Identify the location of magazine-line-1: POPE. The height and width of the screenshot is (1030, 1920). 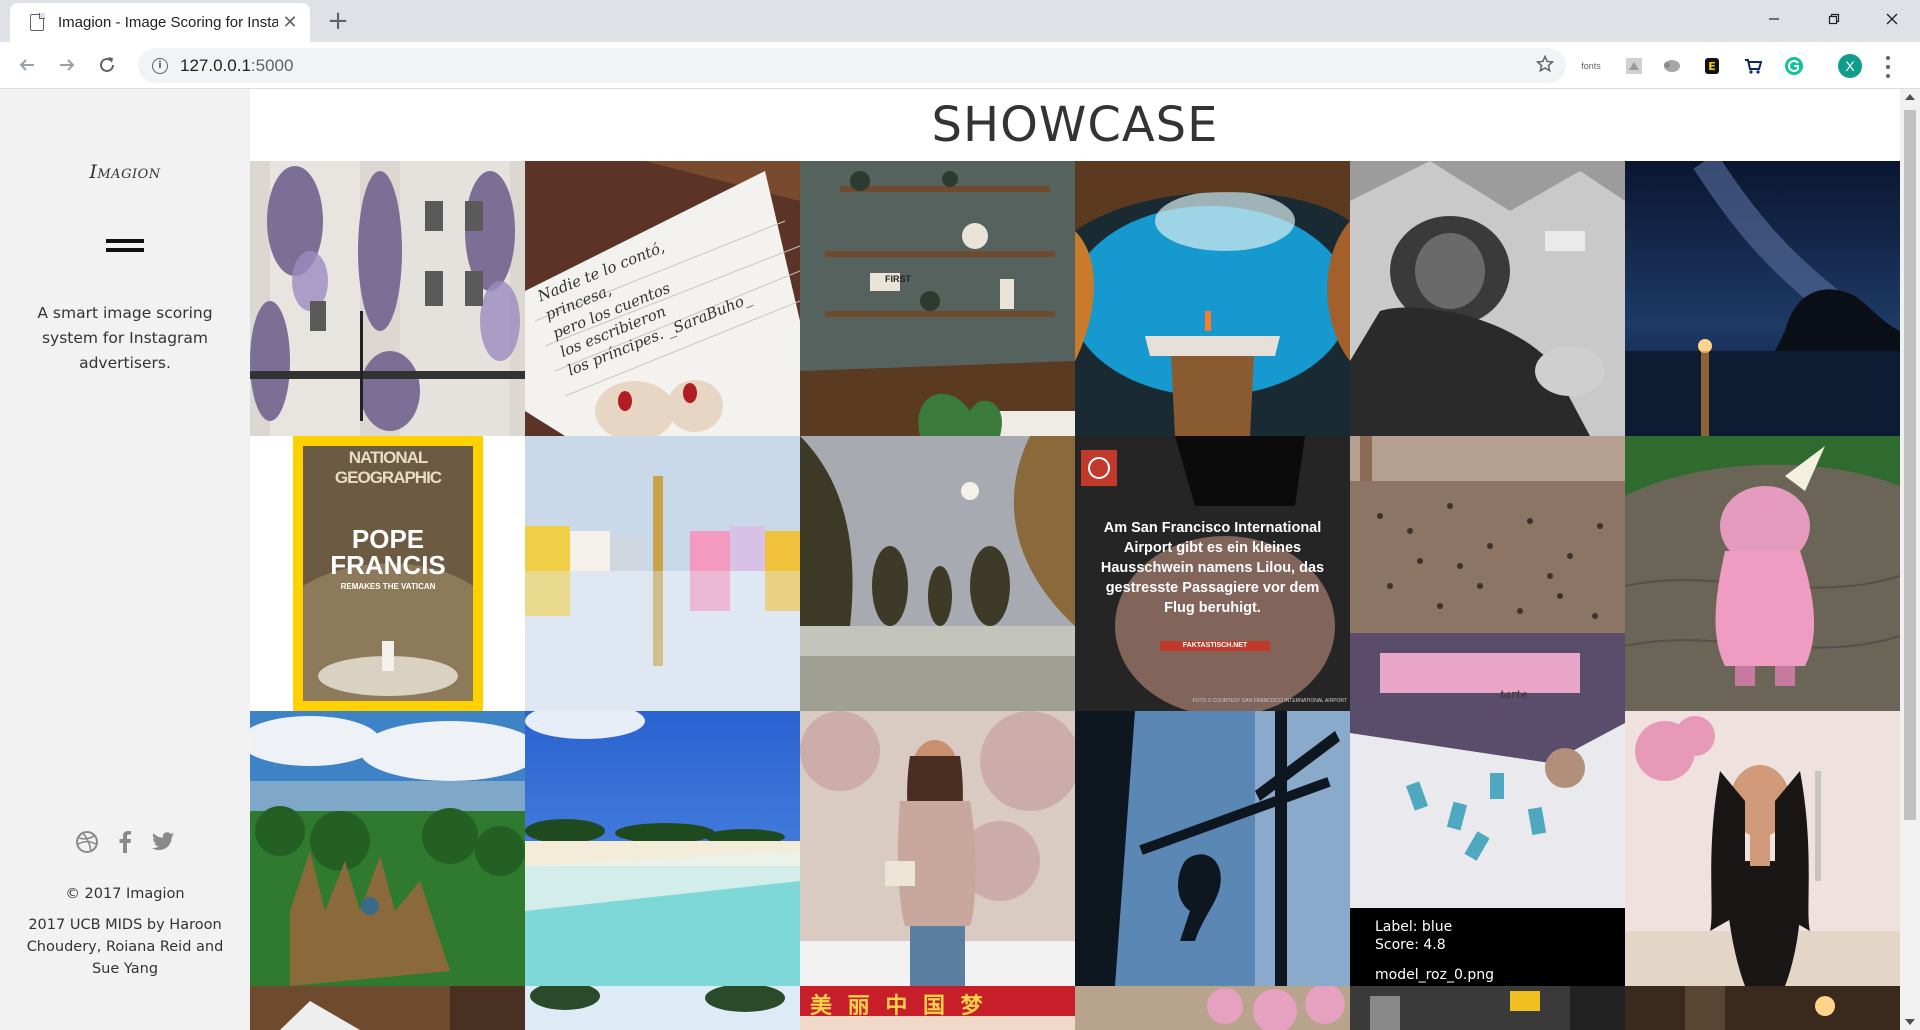
(388, 539).